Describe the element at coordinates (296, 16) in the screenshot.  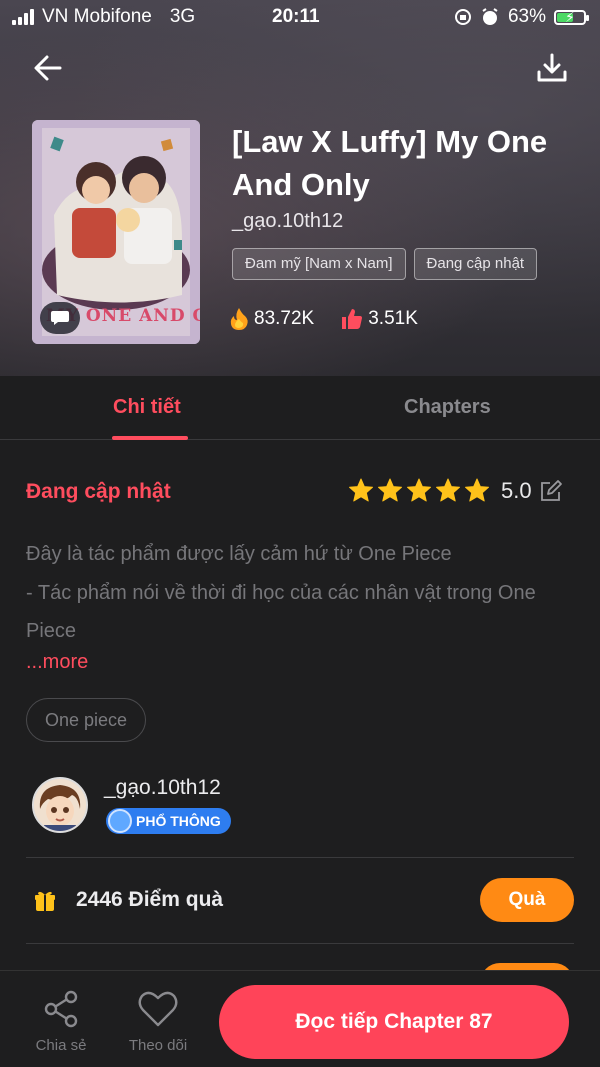
I see `status-time: 20:11` at that location.